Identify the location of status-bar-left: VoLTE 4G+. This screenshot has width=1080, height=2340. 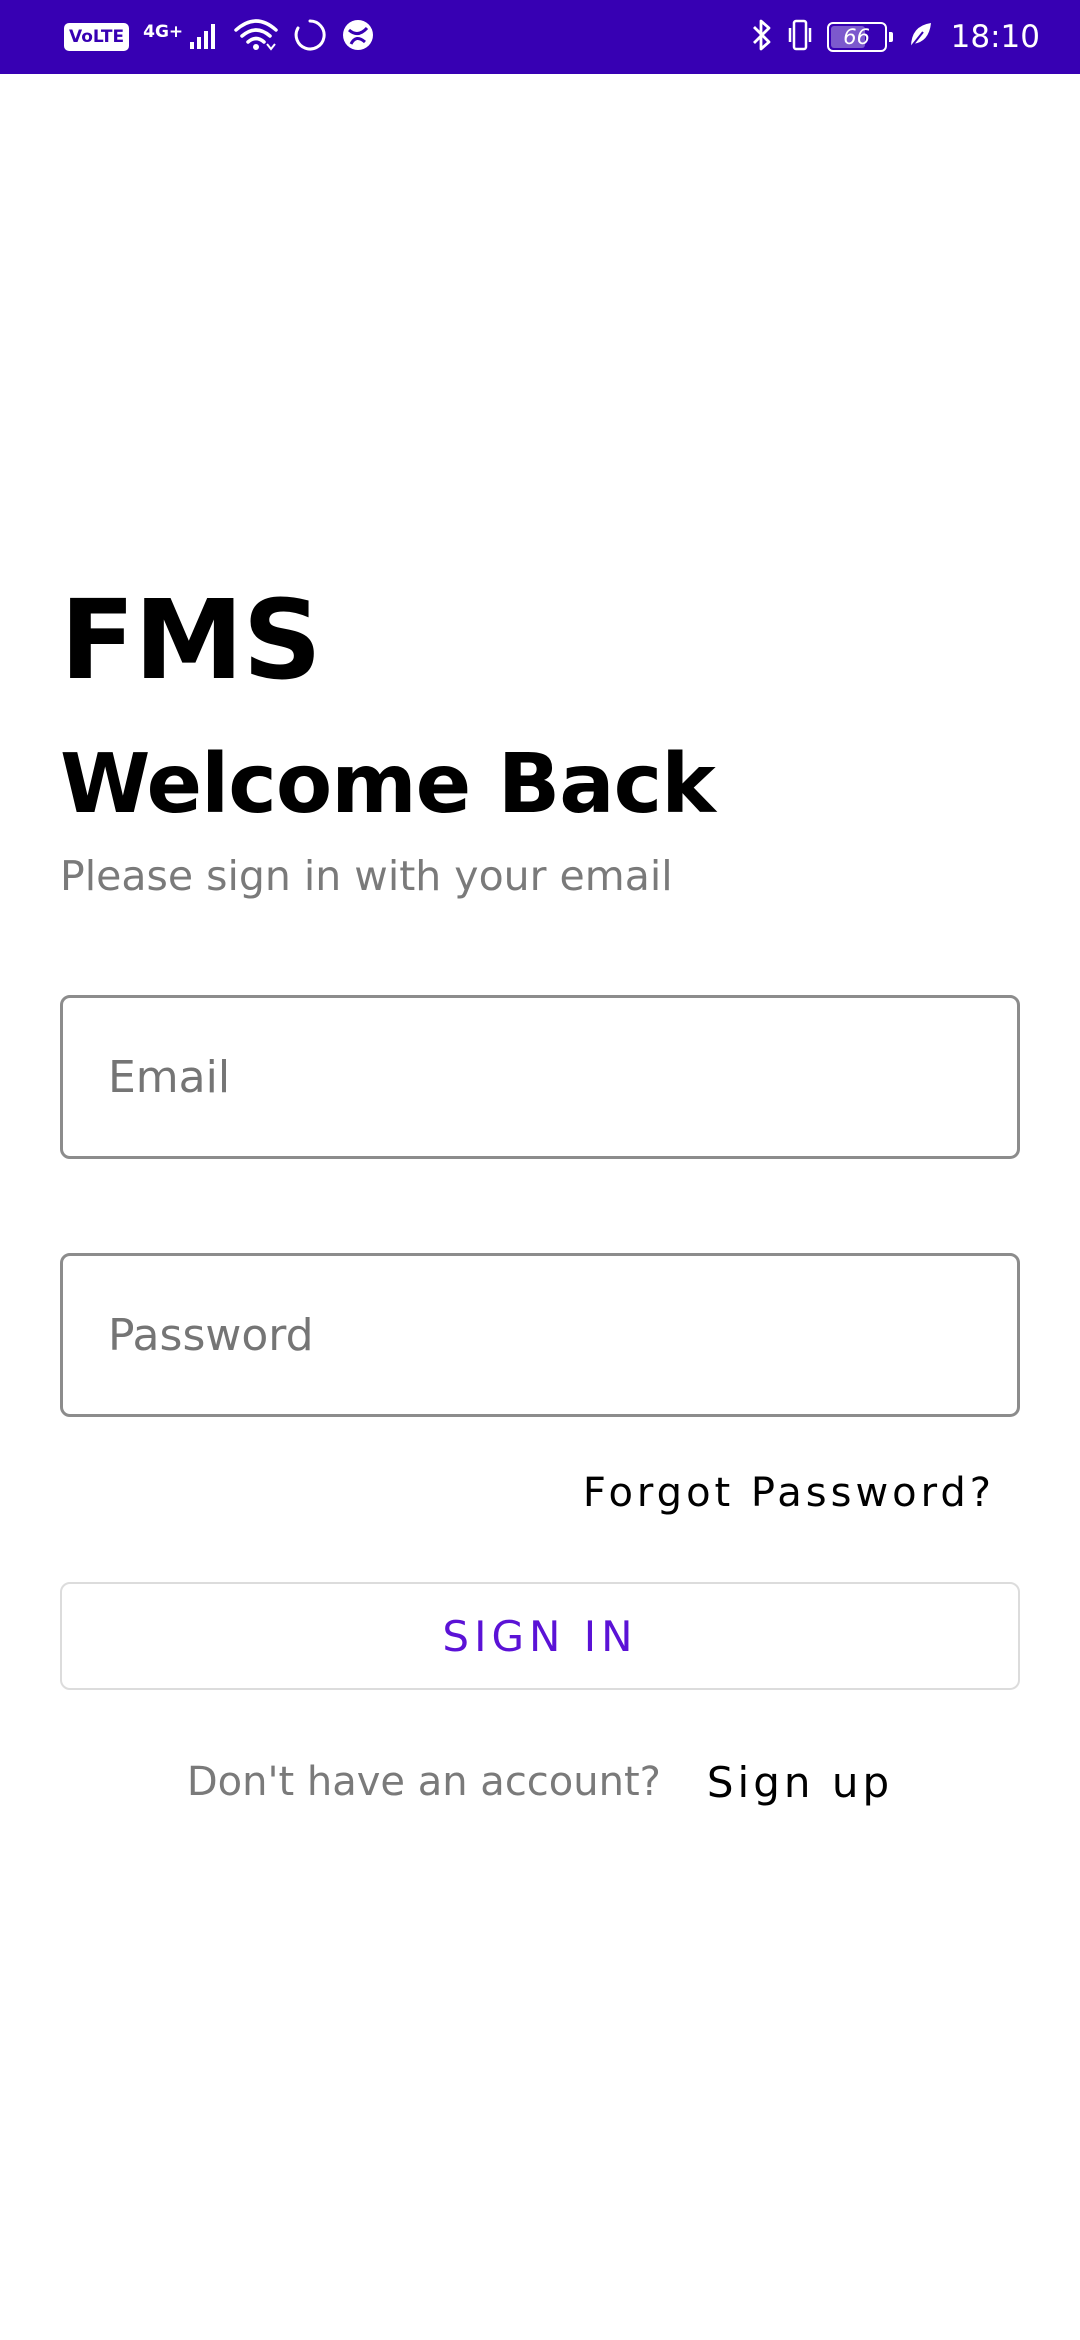
(219, 37).